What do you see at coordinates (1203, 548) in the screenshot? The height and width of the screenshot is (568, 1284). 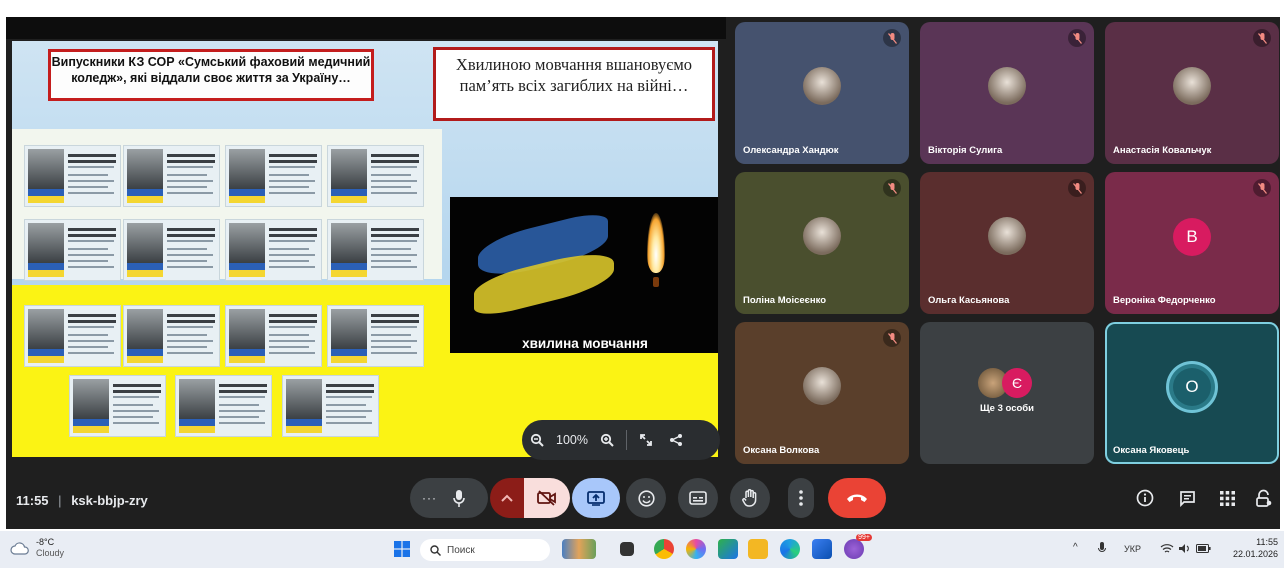 I see `battery-icon` at bounding box center [1203, 548].